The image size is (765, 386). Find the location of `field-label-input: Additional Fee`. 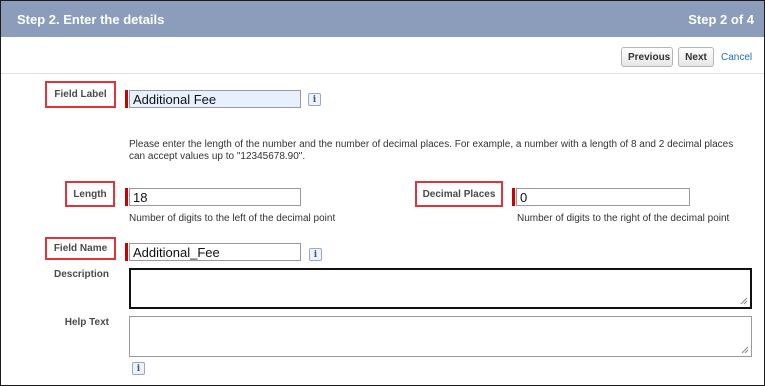

field-label-input: Additional Fee is located at coordinates (215, 99).